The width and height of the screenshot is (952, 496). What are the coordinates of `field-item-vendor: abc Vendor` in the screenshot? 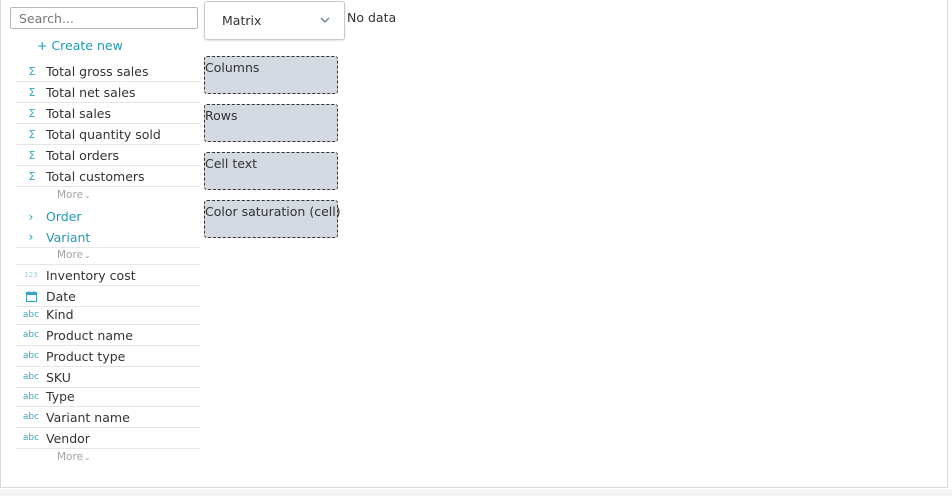 It's located at (108, 438).